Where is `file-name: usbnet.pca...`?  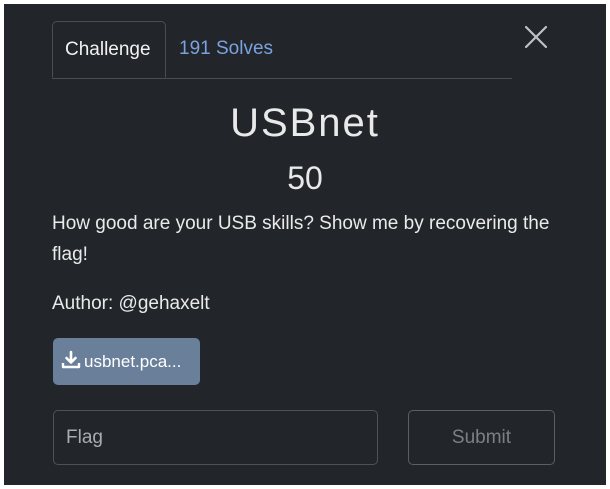 file-name: usbnet.pca... is located at coordinates (133, 361).